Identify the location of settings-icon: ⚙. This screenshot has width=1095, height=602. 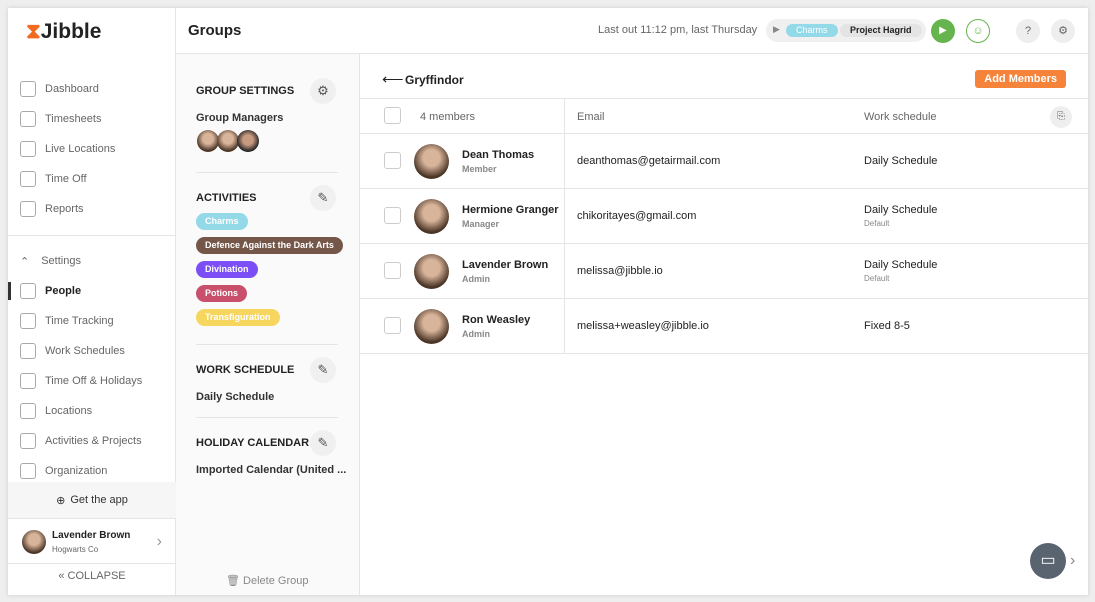
(1063, 31).